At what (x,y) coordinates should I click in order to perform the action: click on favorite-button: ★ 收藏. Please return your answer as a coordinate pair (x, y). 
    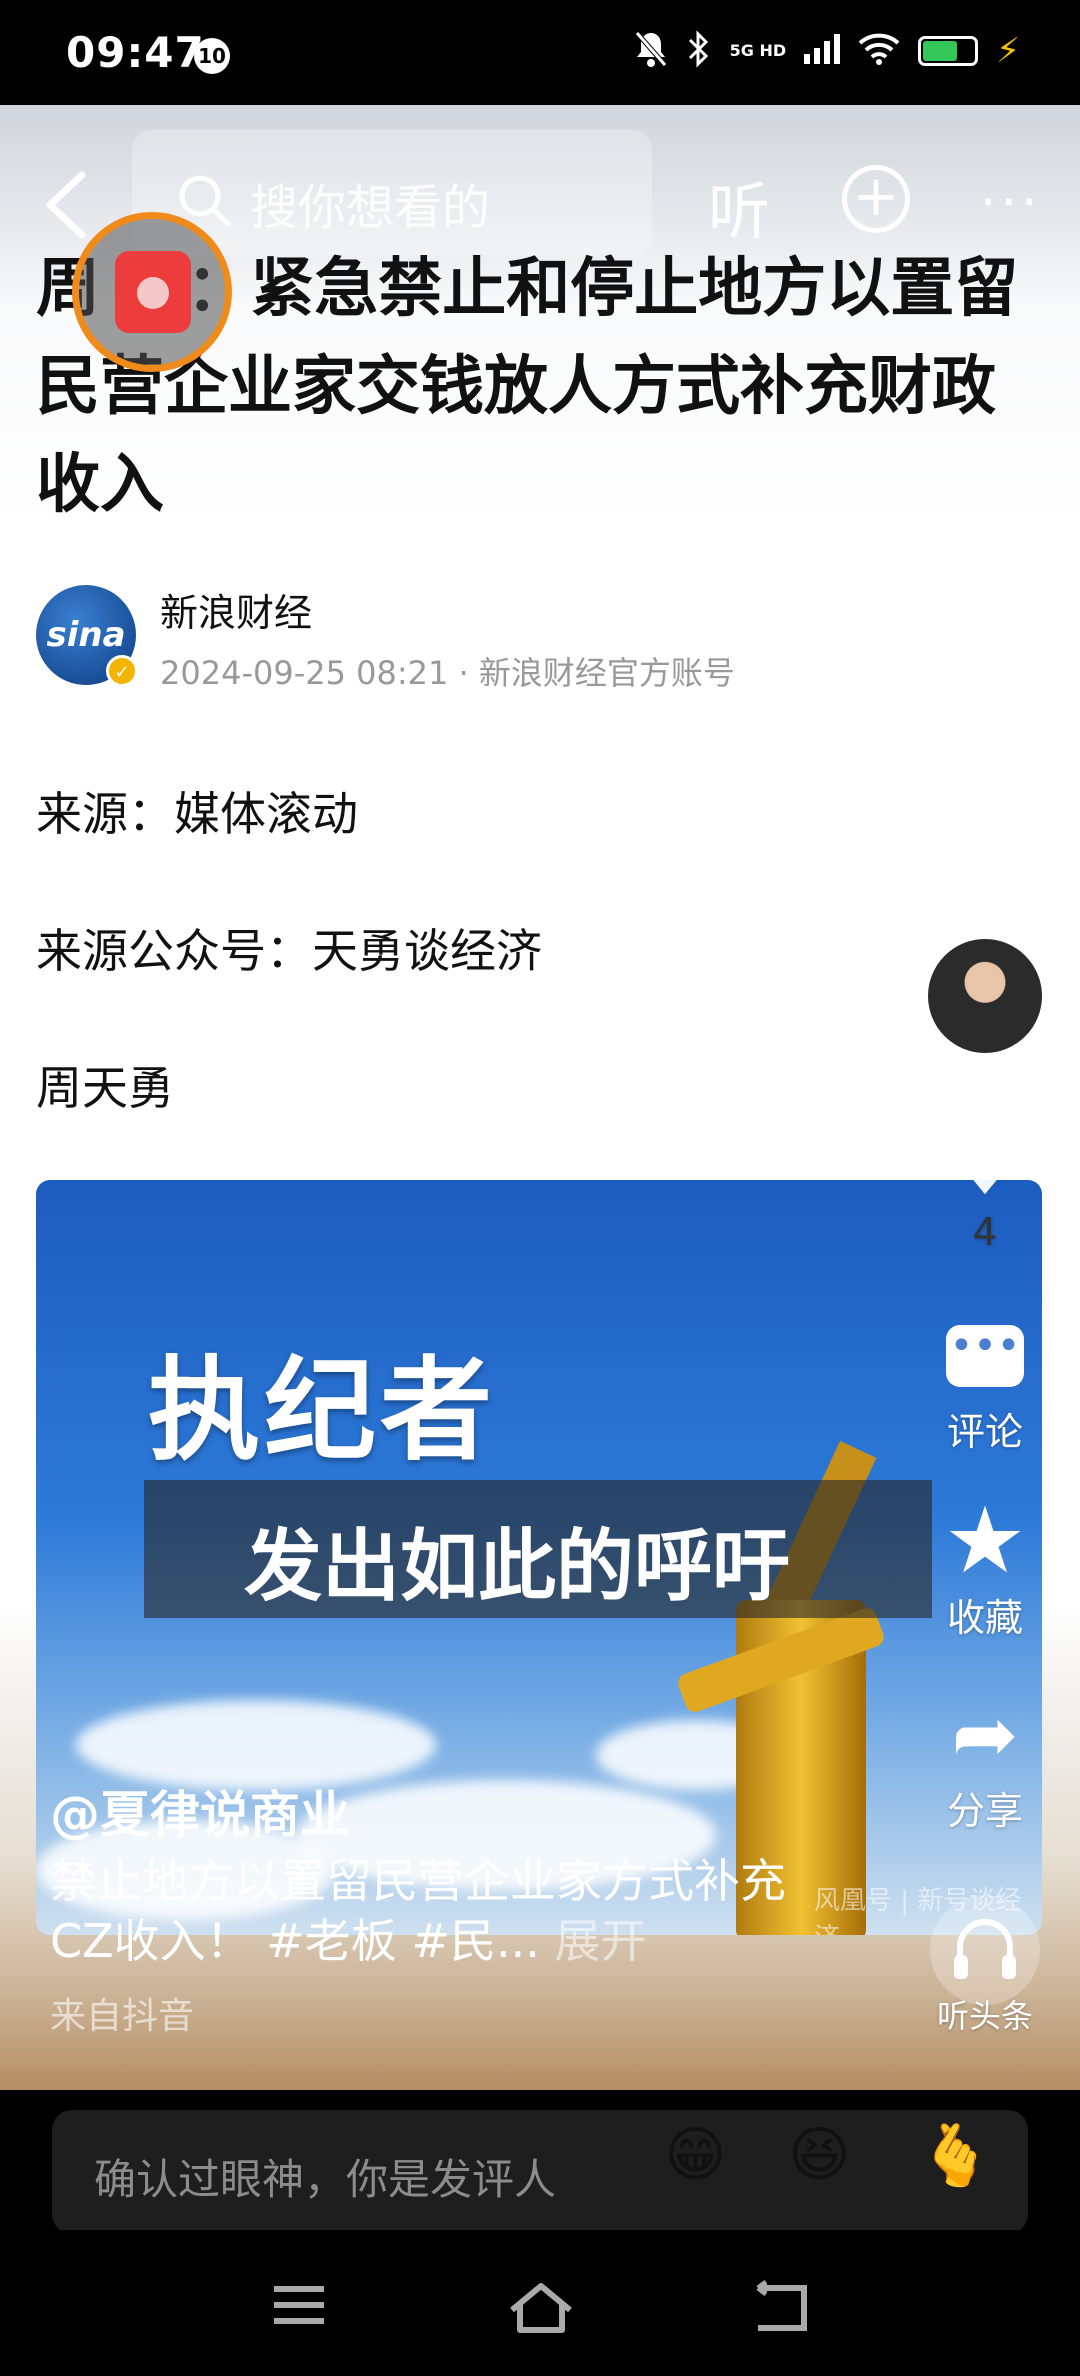
    Looking at the image, I should click on (985, 1568).